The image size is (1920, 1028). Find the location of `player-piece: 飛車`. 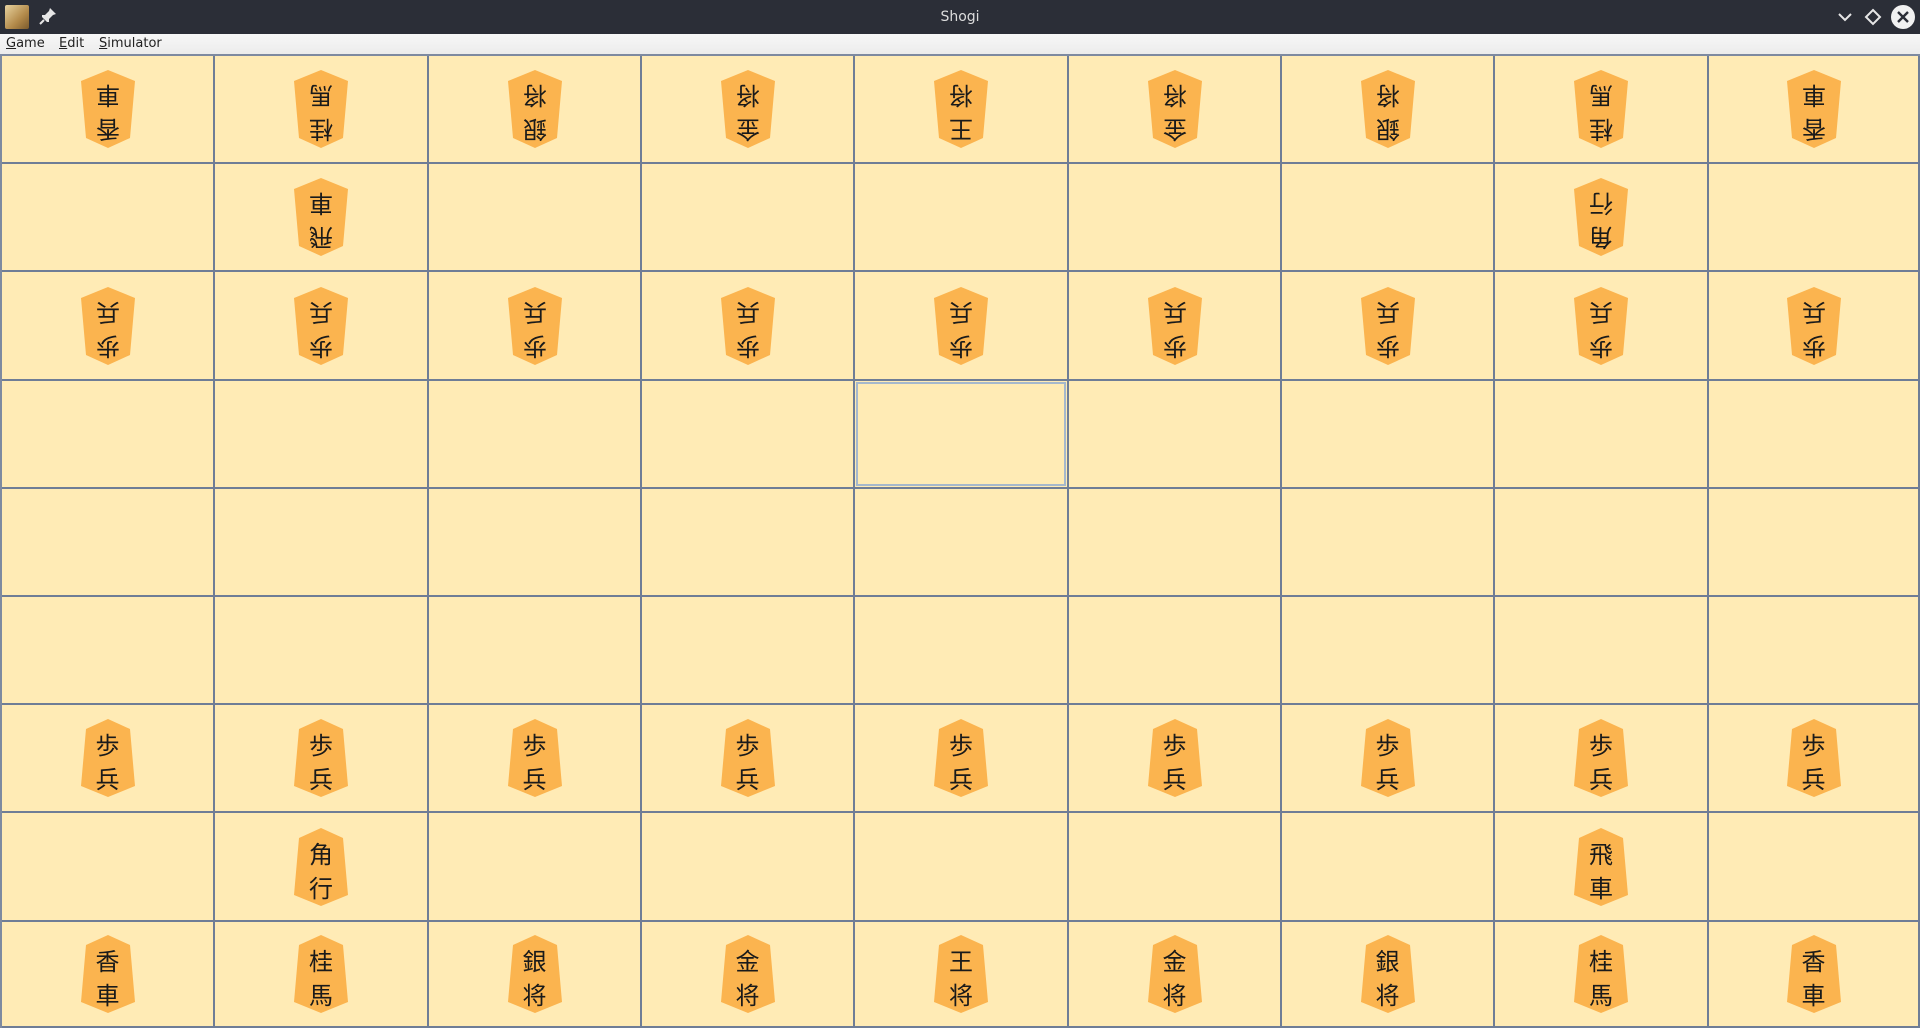

player-piece: 飛車 is located at coordinates (1601, 867).